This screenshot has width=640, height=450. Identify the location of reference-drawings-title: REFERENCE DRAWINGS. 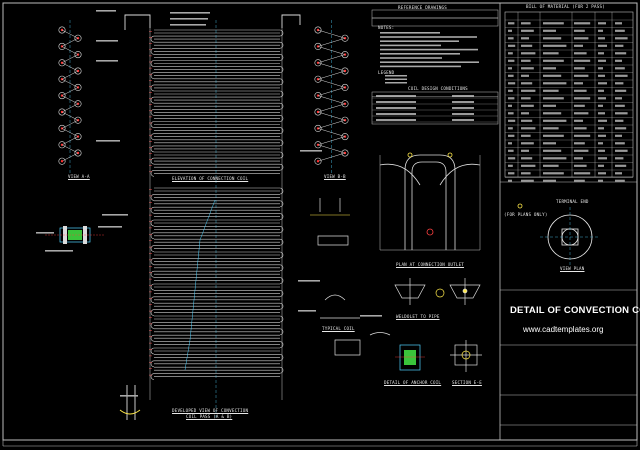
(422, 7).